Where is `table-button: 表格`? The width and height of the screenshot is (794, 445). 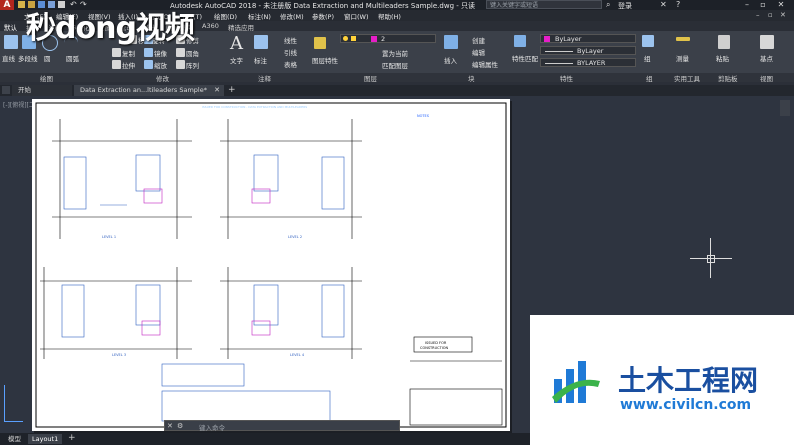 table-button: 表格 is located at coordinates (290, 64).